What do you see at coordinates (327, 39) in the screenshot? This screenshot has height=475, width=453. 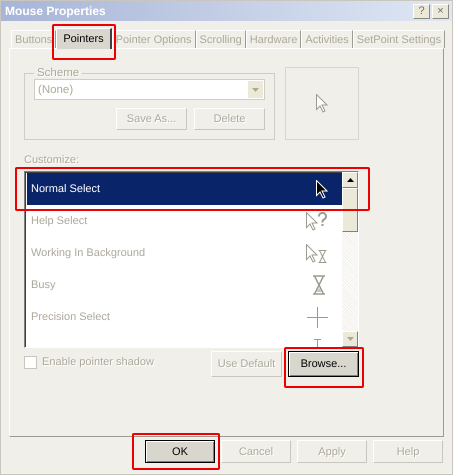 I see `tab: Activities` at bounding box center [327, 39].